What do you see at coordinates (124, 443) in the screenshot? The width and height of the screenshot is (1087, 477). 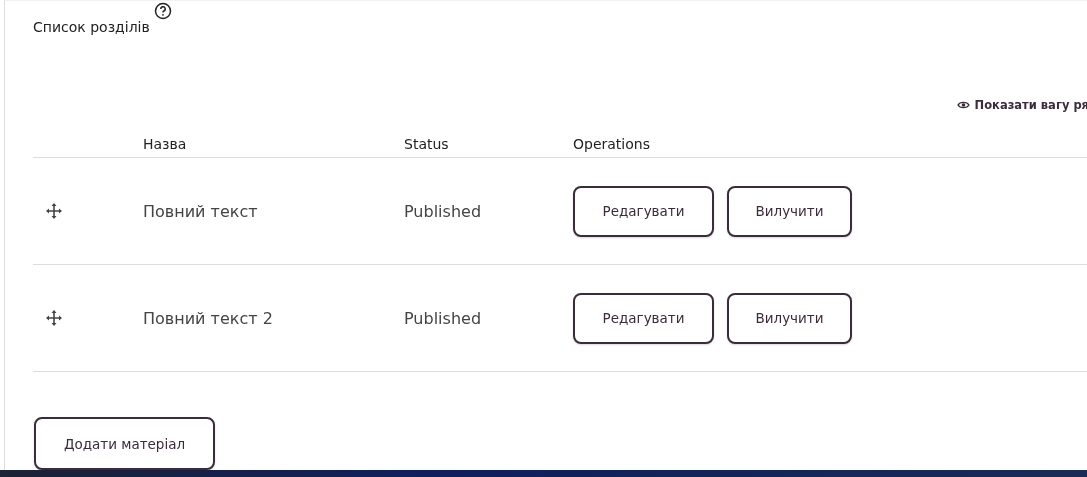 I see `add-material-button: Додати матеріал` at bounding box center [124, 443].